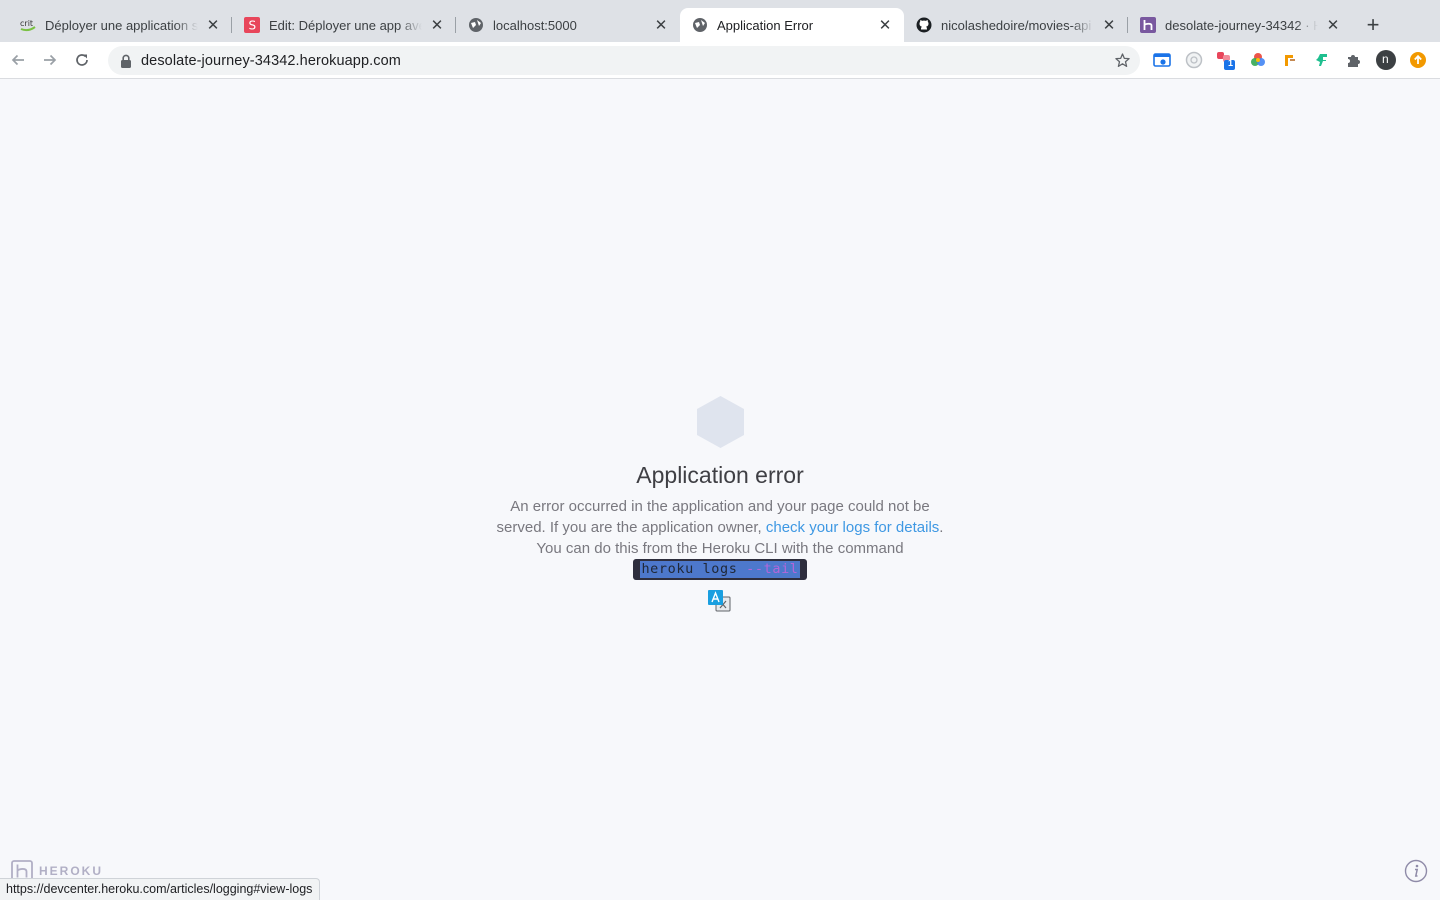  Describe the element at coordinates (624, 60) in the screenshot. I see `address-bar: desolate-journey-34342.herokuapp.com` at that location.